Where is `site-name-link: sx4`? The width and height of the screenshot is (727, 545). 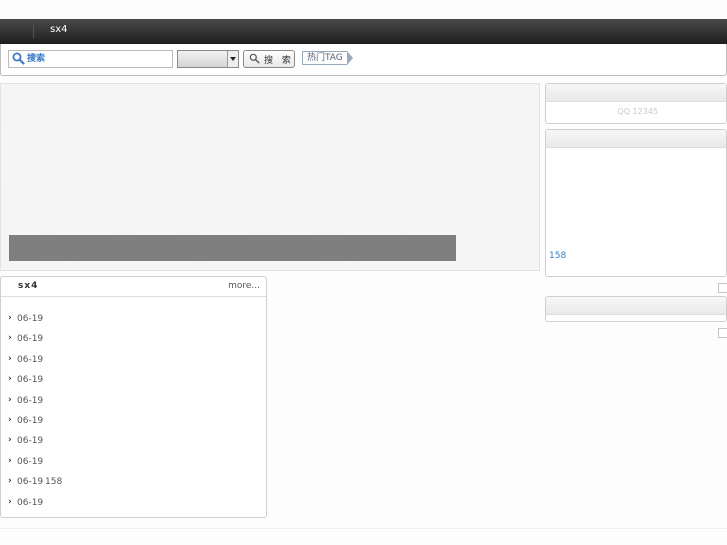 site-name-link: sx4 is located at coordinates (59, 29).